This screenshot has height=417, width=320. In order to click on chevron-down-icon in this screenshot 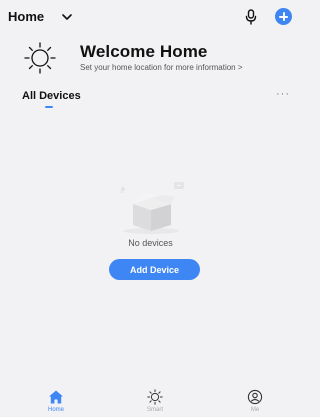, I will do `click(67, 16)`.